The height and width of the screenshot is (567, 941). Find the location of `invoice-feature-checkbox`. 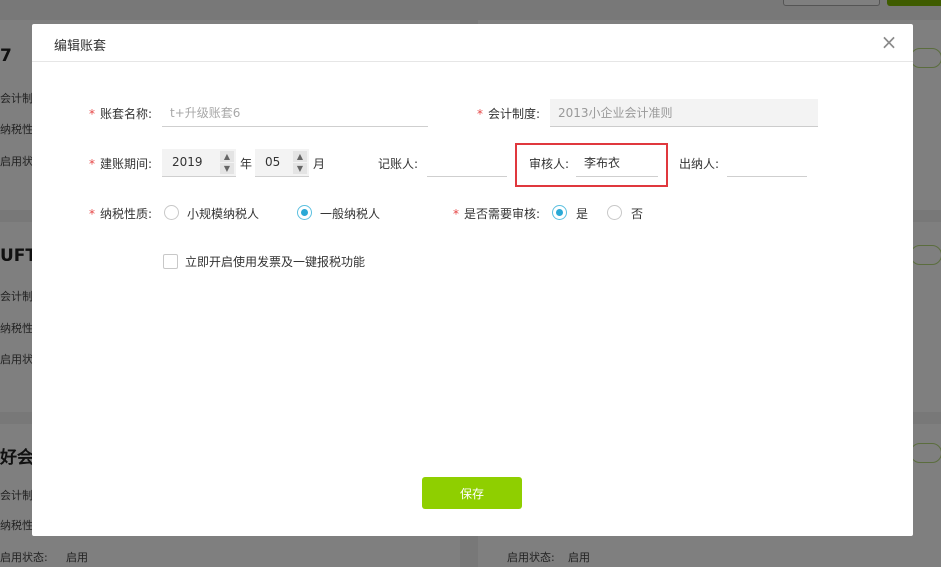

invoice-feature-checkbox is located at coordinates (170, 261).